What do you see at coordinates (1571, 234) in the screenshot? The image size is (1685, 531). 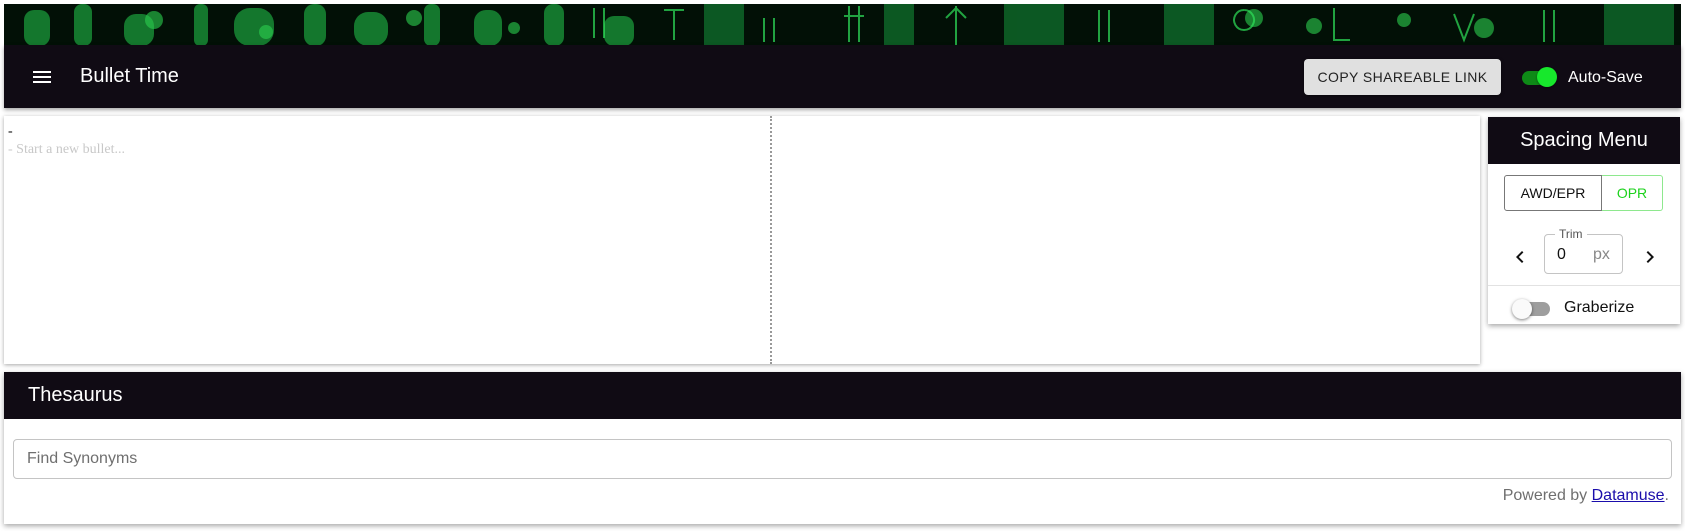 I see `trim-label: Trim` at bounding box center [1571, 234].